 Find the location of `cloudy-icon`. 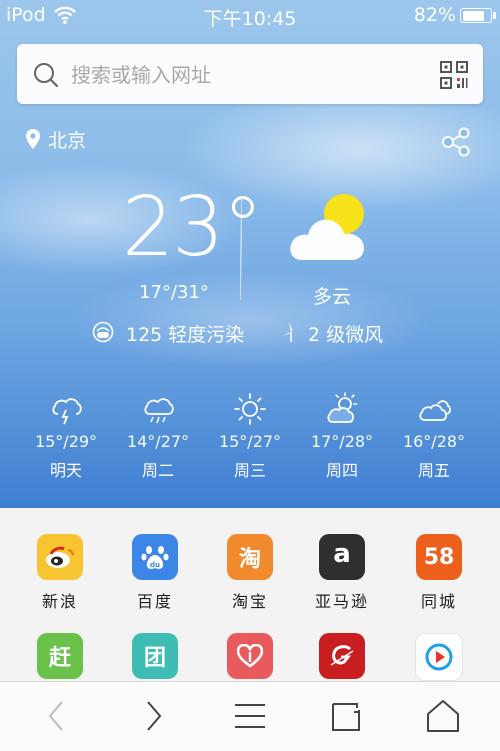

cloudy-icon is located at coordinates (435, 410).